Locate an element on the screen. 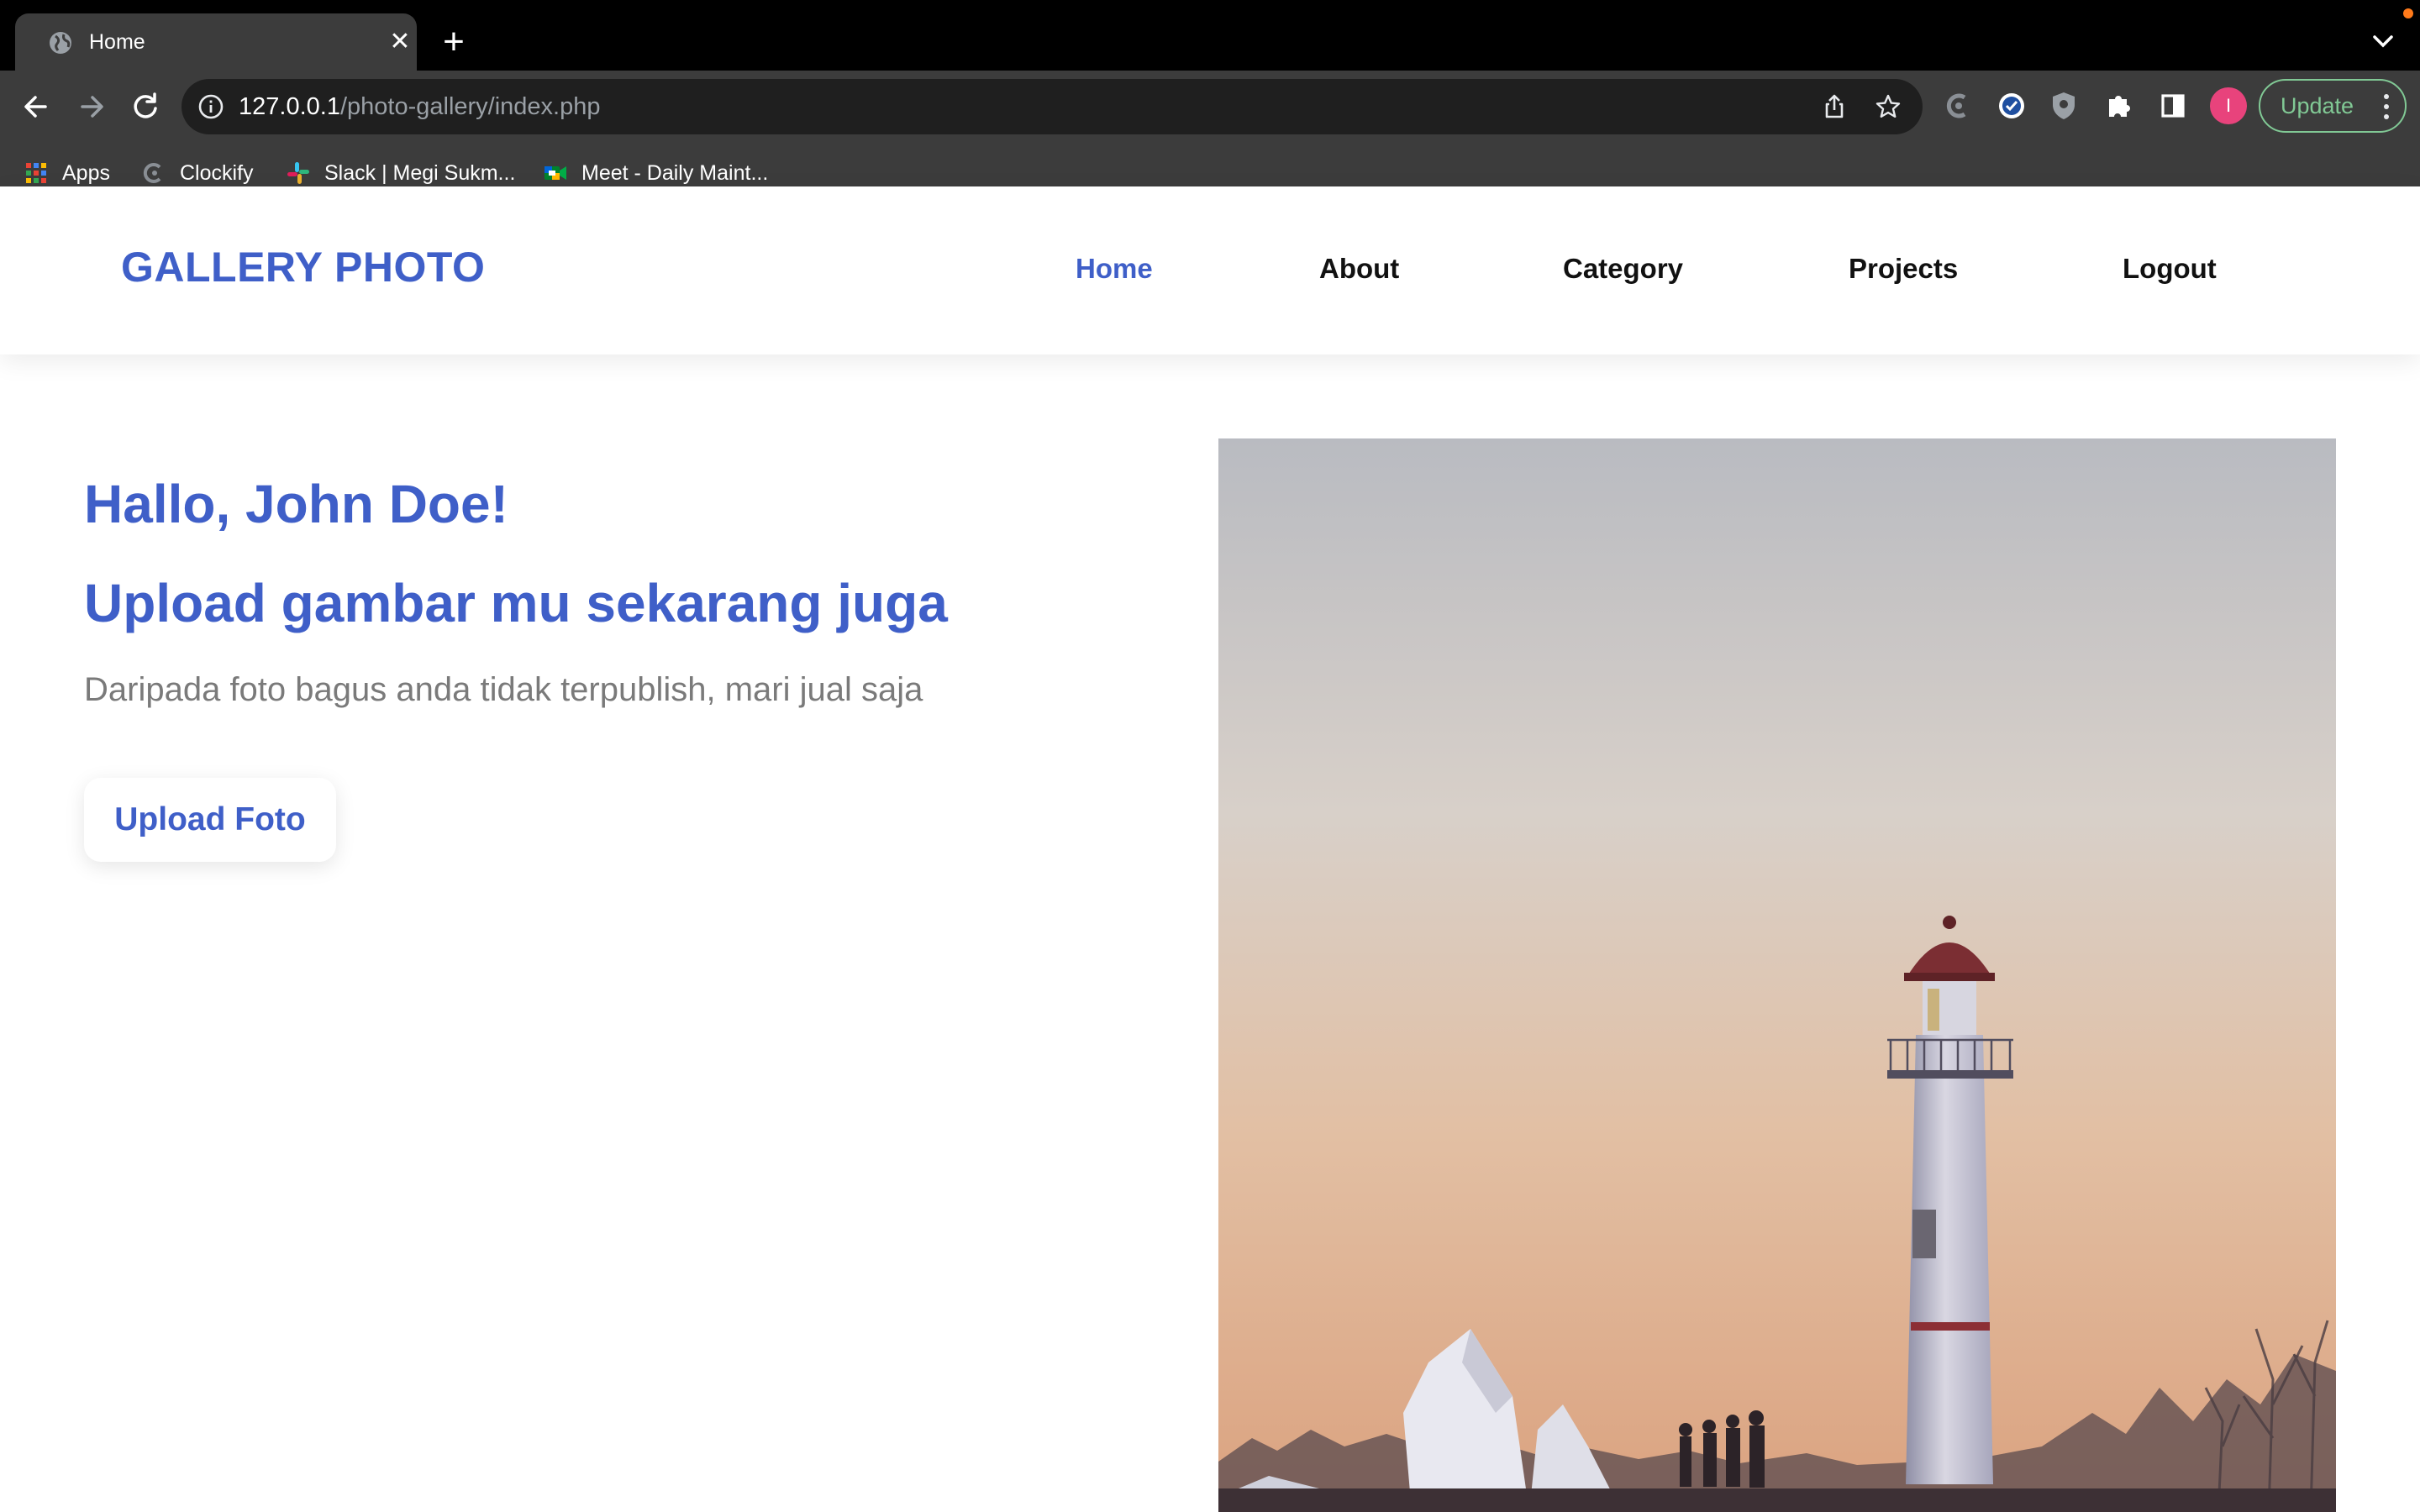 This screenshot has width=2420, height=1512. bookmark-label: Apps is located at coordinates (86, 172).